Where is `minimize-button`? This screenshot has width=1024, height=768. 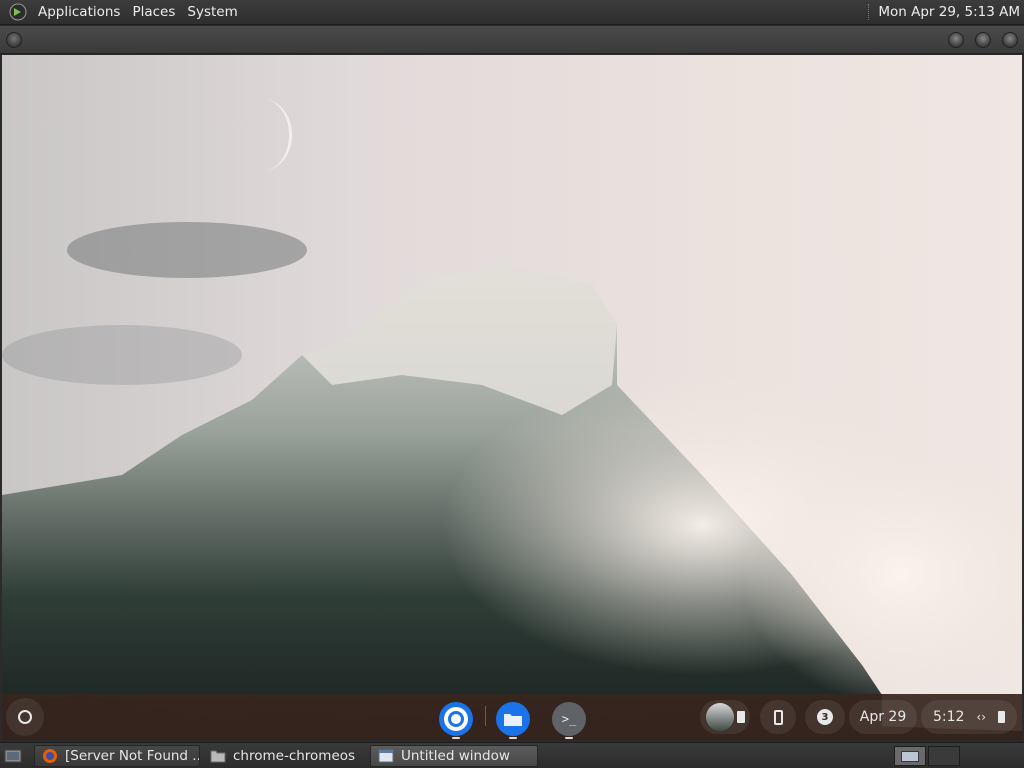 minimize-button is located at coordinates (956, 40).